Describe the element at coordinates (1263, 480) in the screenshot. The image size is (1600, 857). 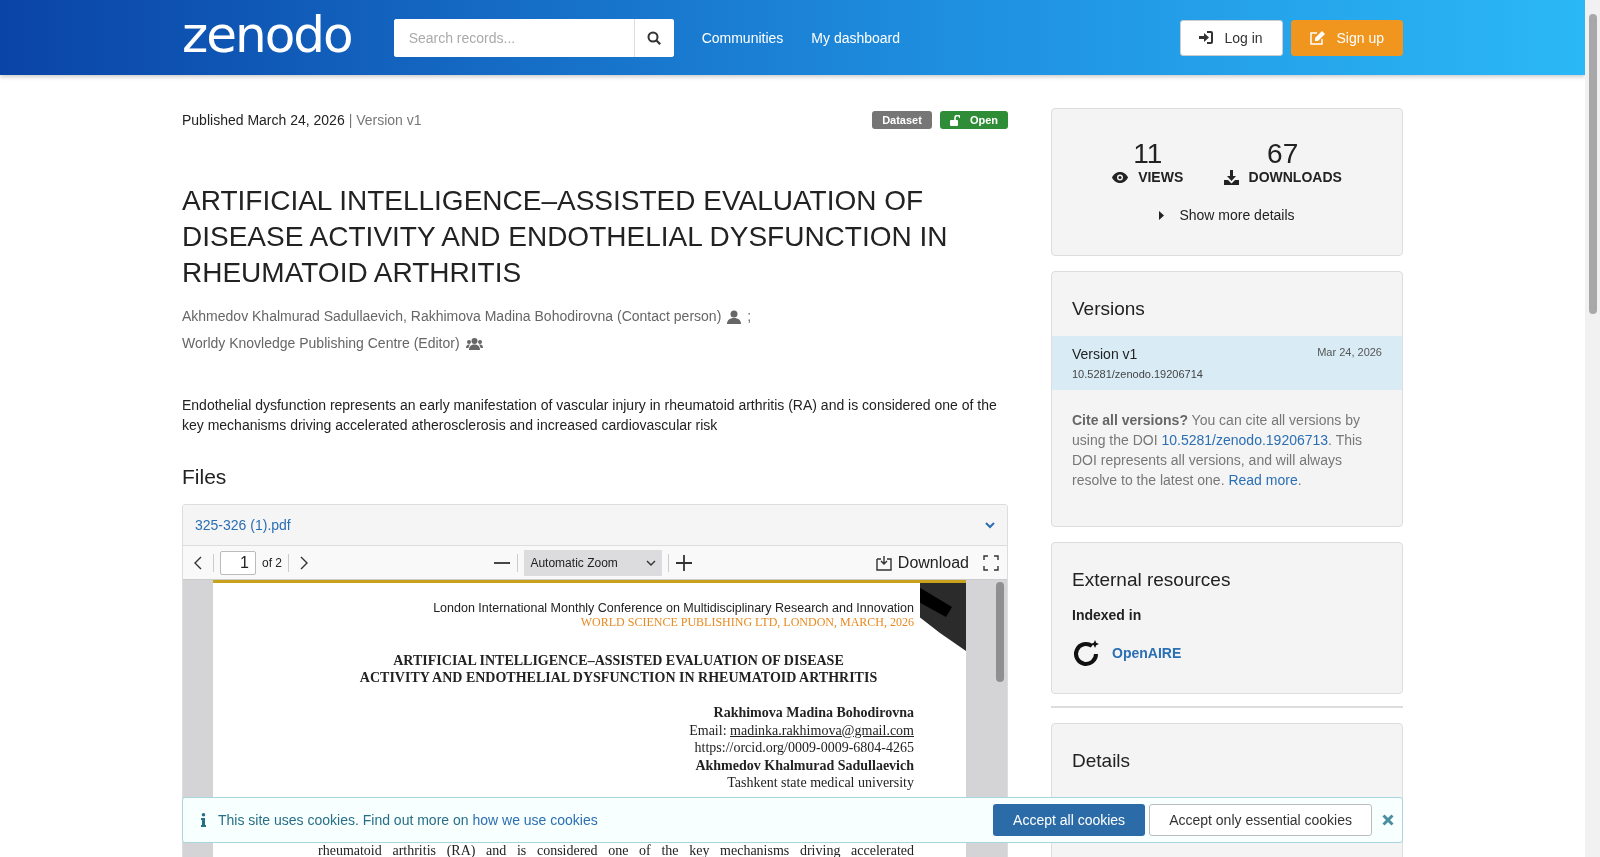
I see `read-more-link: Read more` at that location.